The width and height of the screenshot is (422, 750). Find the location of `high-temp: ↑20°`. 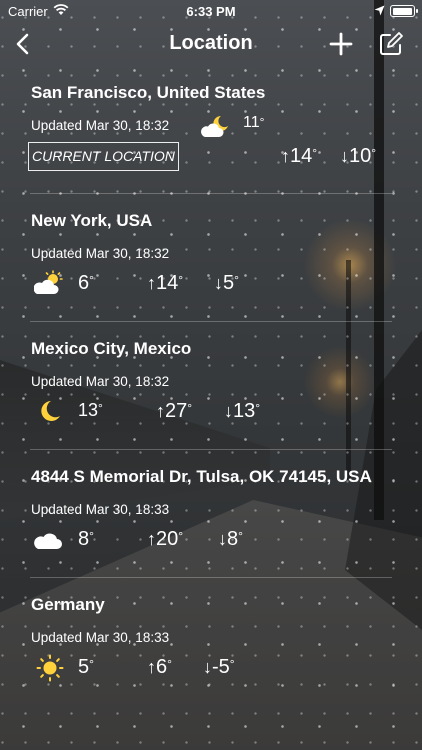

high-temp: ↑20° is located at coordinates (165, 539).